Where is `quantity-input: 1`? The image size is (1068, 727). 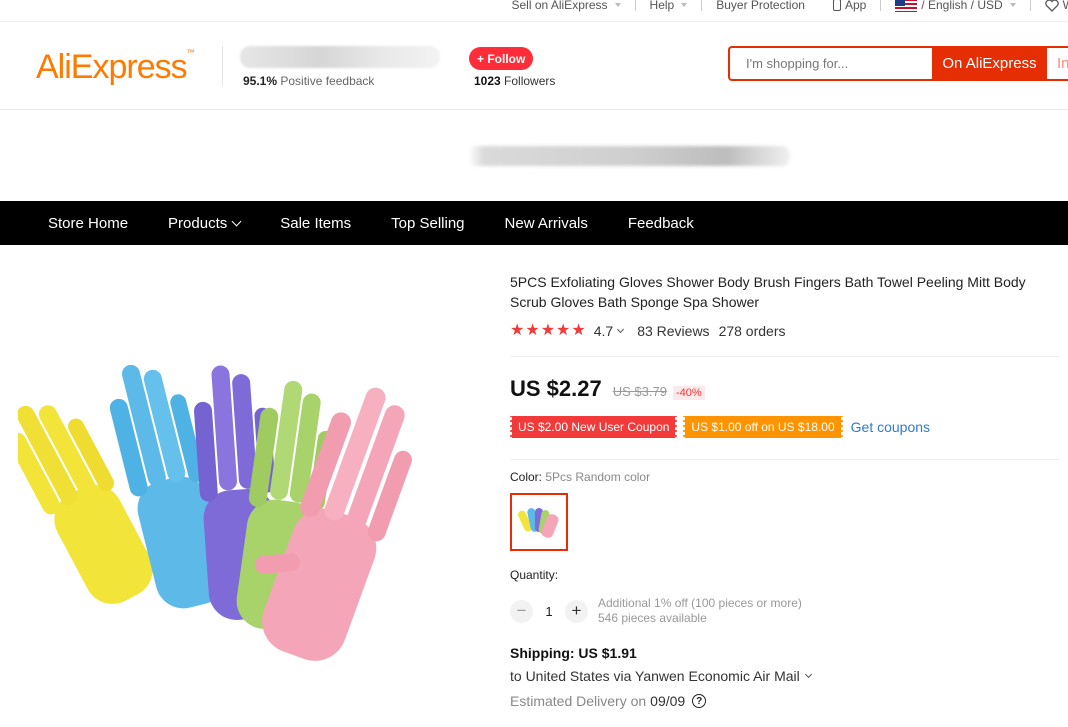
quantity-input: 1 is located at coordinates (549, 611).